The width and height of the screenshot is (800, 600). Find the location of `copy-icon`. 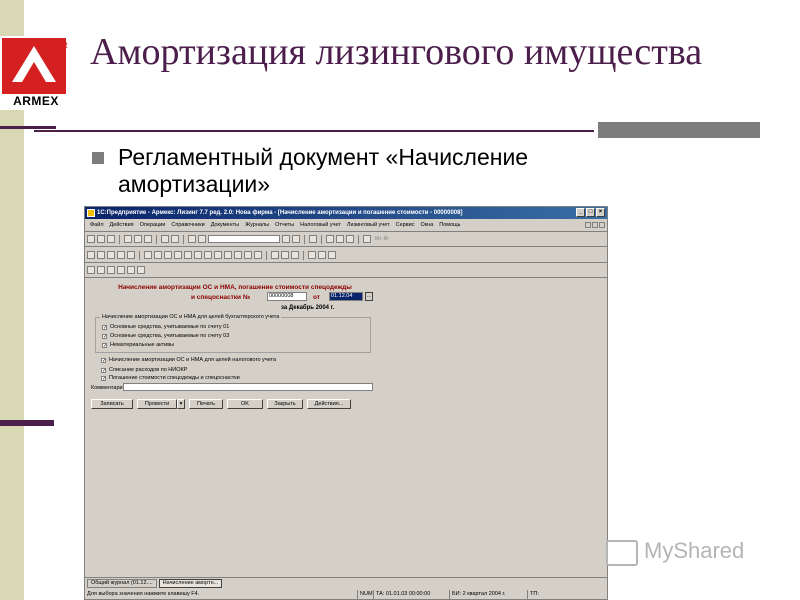

copy-icon is located at coordinates (138, 239).